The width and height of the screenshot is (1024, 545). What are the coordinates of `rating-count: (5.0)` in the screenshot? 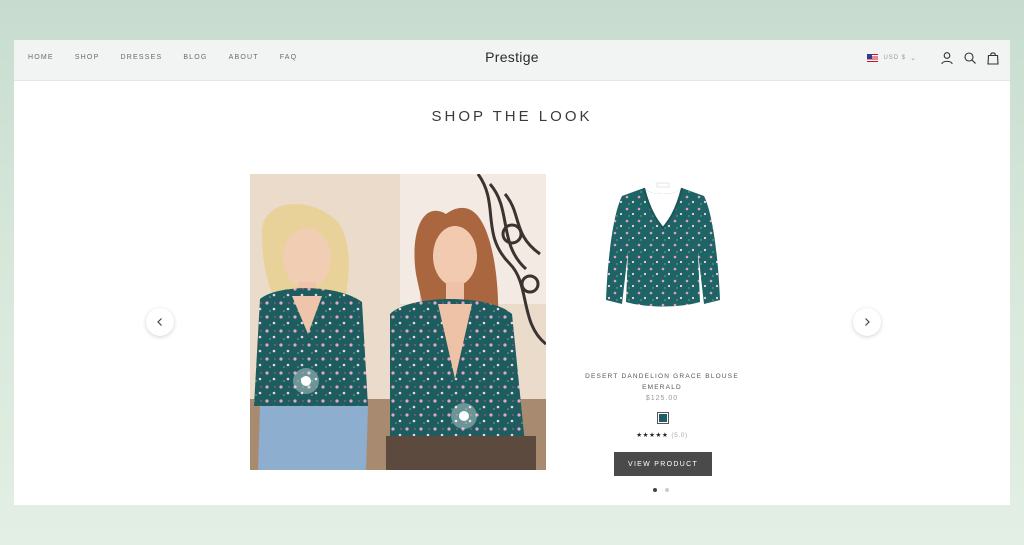 It's located at (679, 435).